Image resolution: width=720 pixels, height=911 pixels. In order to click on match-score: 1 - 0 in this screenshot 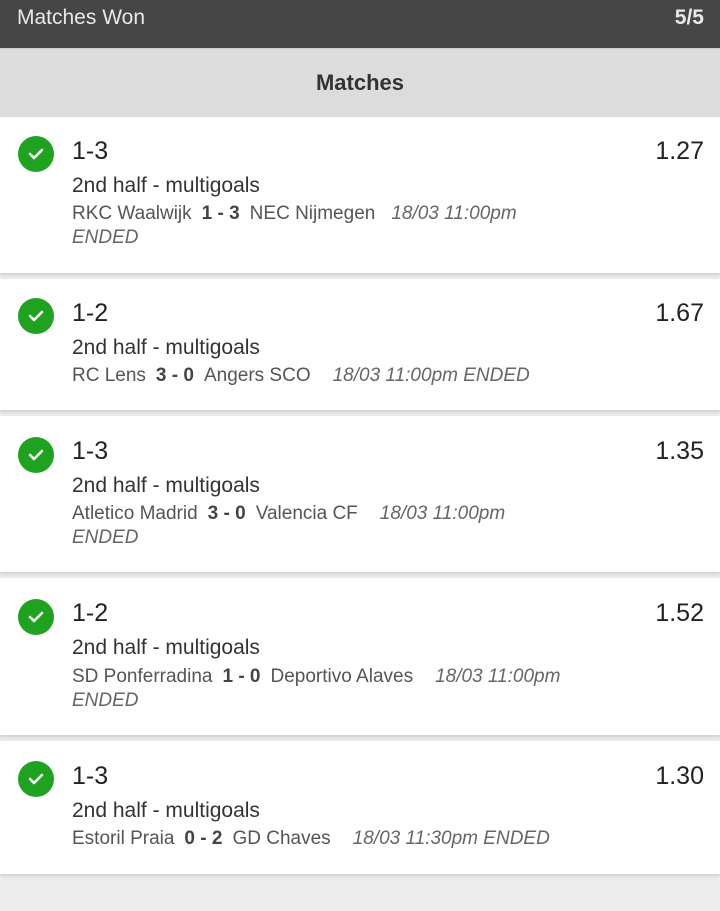, I will do `click(241, 676)`.